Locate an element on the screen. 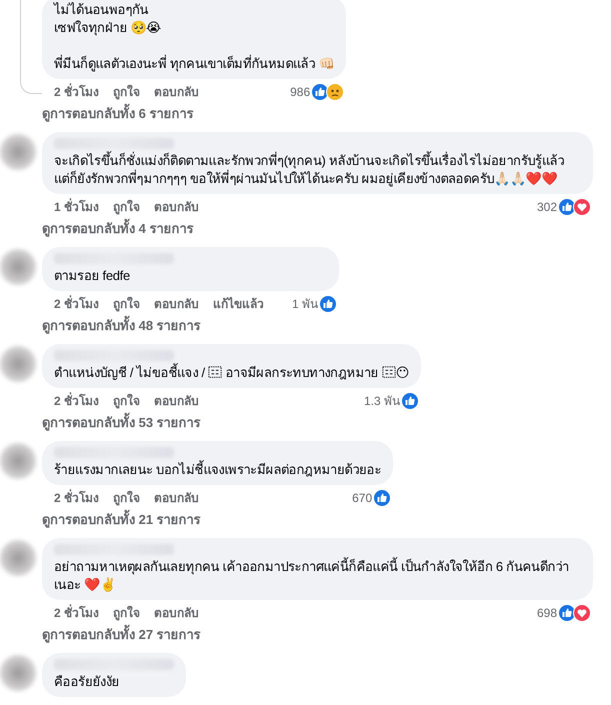 The width and height of the screenshot is (611, 705). comment-text: จะเกิดไรขึ้นก็ชั่งแม่งก็ติดตามและรักพวกพี่ๆ(ทุกคน) หลังบ้านจะเกิดไรขึ้นเรื่องไรไม่อยากรับรู้แล้ว แต่ก็ยังรักพวกพี่ๆมากๆๆๆ ขอให้พี่ๆผ่านมันไปให้ได้นะครับ ผมอยู่เคียงข้างตลอดครับ🙏🏻🙏🏻❤❤ is located at coordinates (309, 170).